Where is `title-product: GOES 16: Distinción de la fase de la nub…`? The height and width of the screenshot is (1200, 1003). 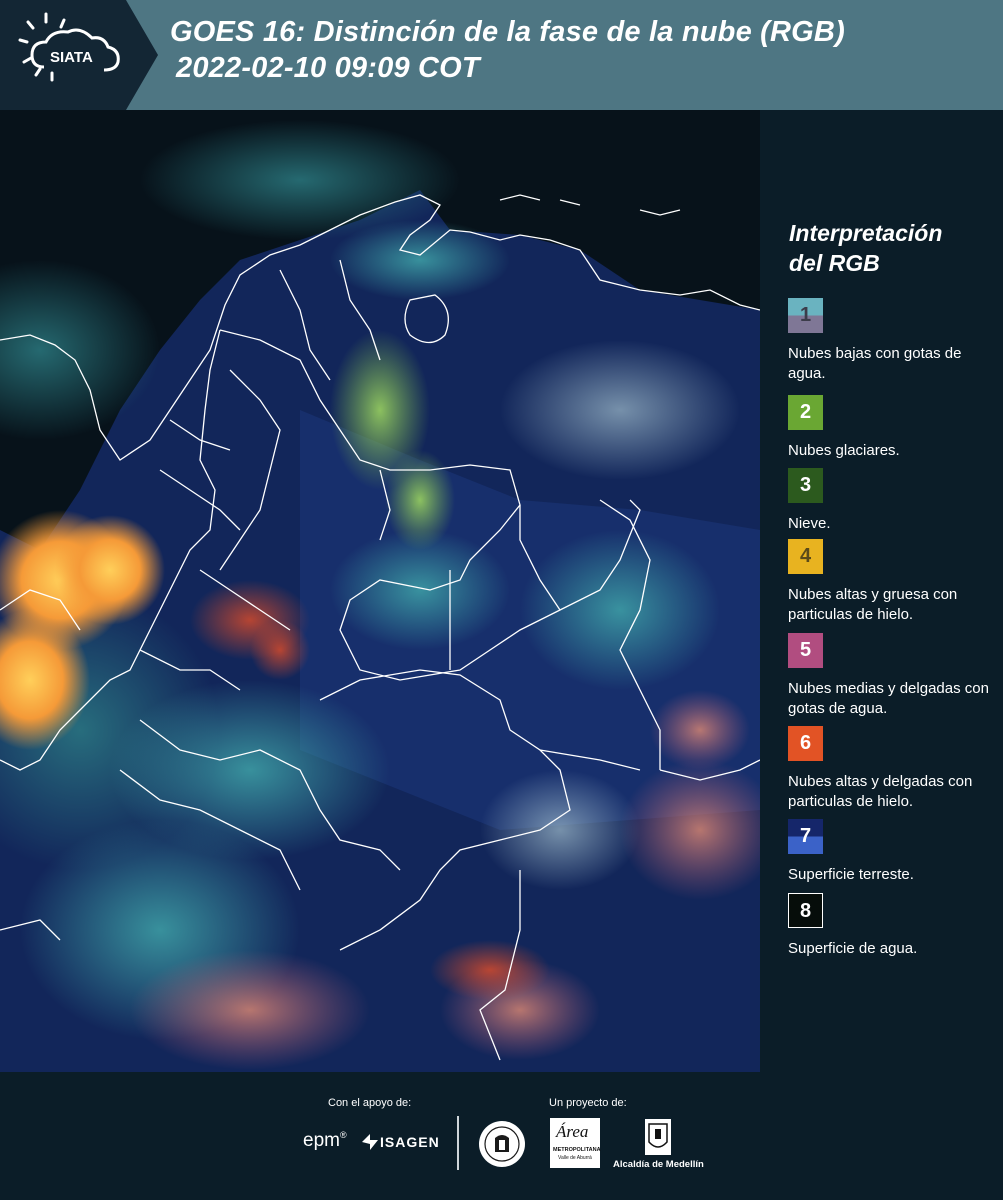
title-product: GOES 16: Distinción de la fase de la nub… is located at coordinates (507, 32).